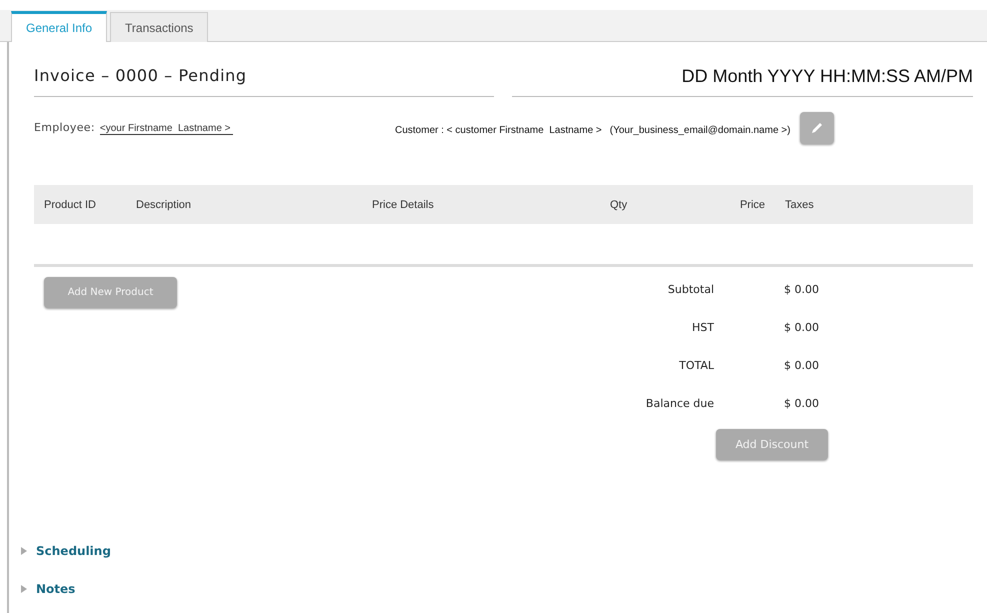 This screenshot has width=987, height=613. What do you see at coordinates (799, 204) in the screenshot?
I see `column-header: Taxes` at bounding box center [799, 204].